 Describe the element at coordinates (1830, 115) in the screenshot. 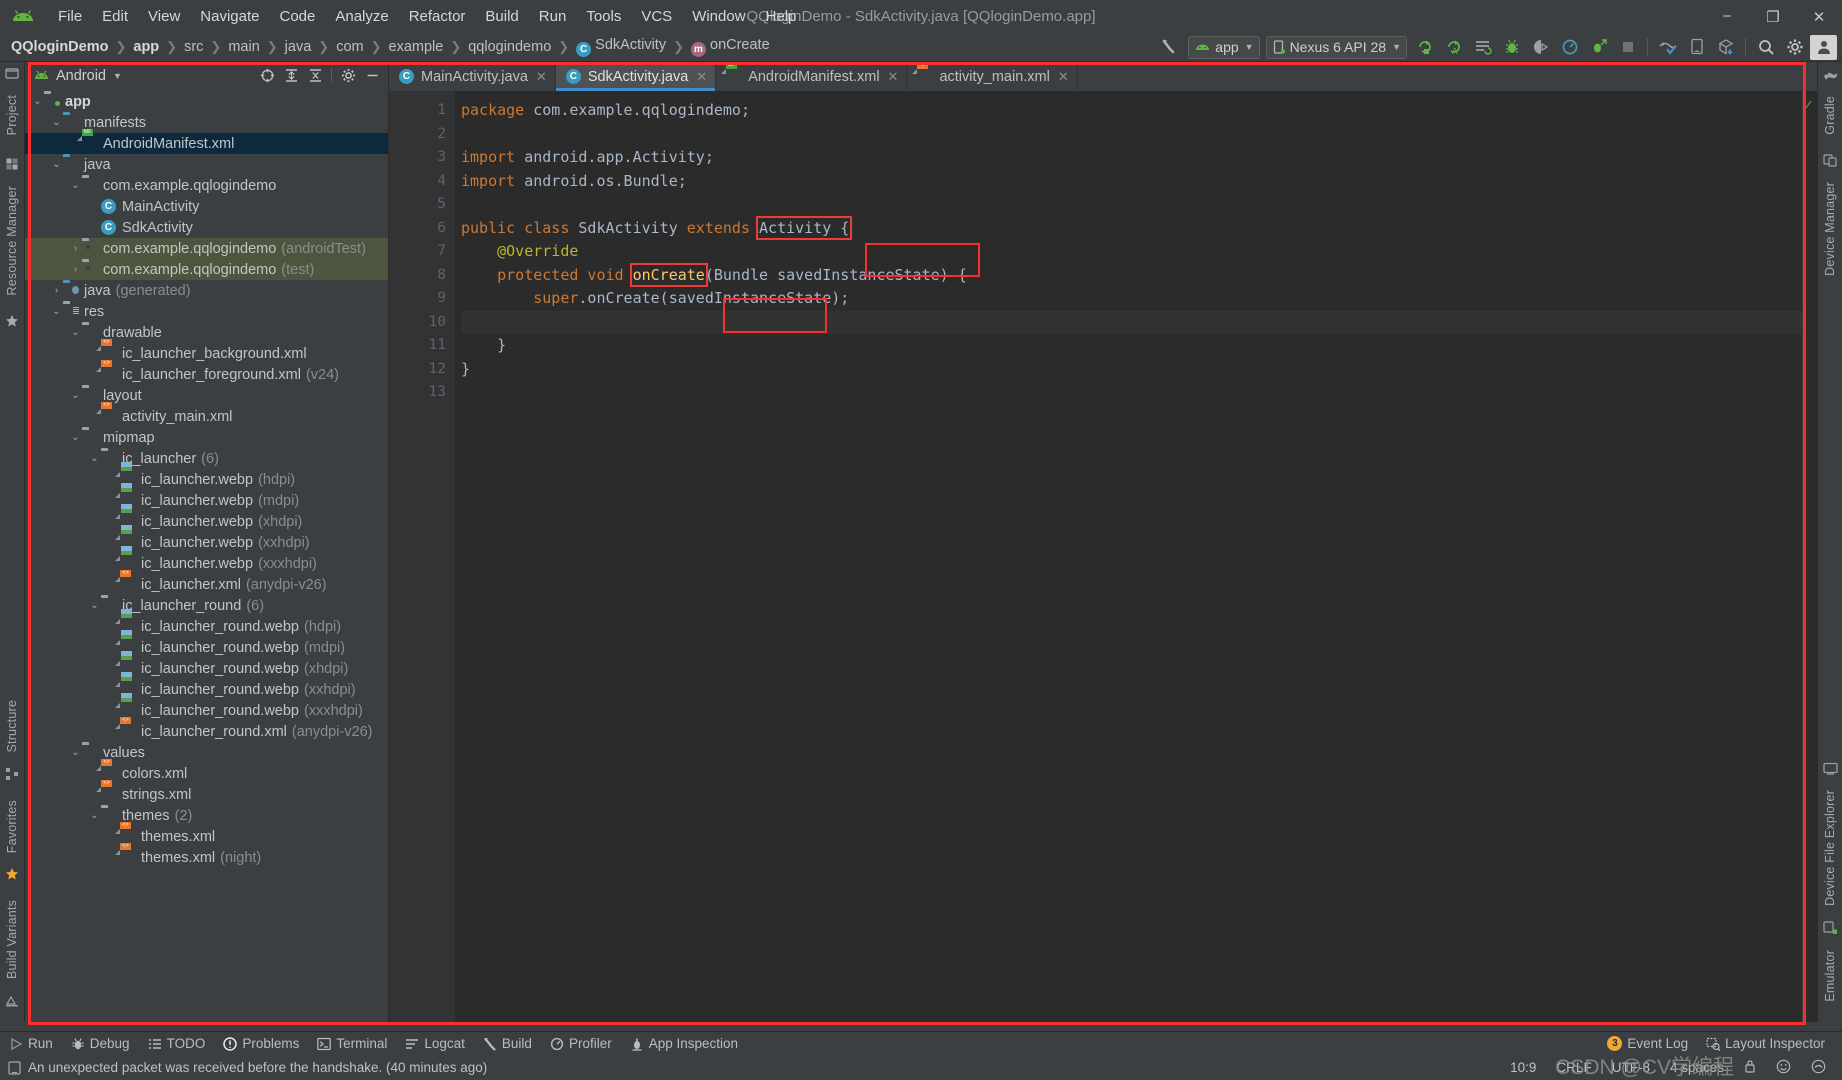

I see `sidebar-item-gradle: Gradle` at that location.